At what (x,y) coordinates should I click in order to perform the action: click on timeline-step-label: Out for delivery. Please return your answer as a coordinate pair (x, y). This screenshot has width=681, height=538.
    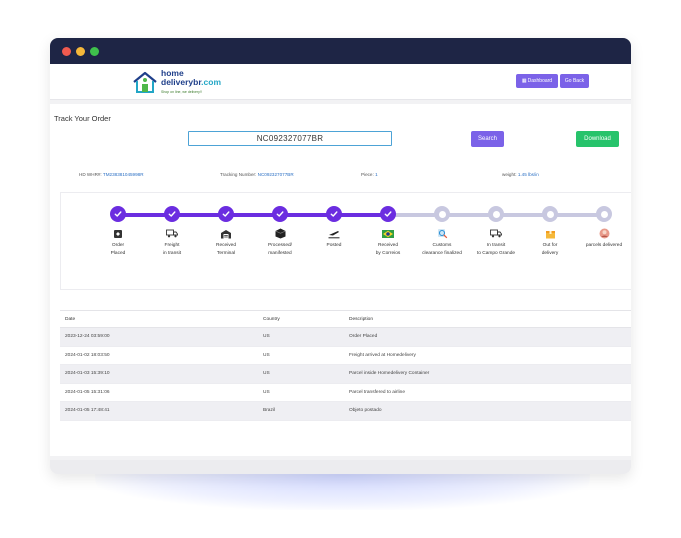
    Looking at the image, I should click on (550, 249).